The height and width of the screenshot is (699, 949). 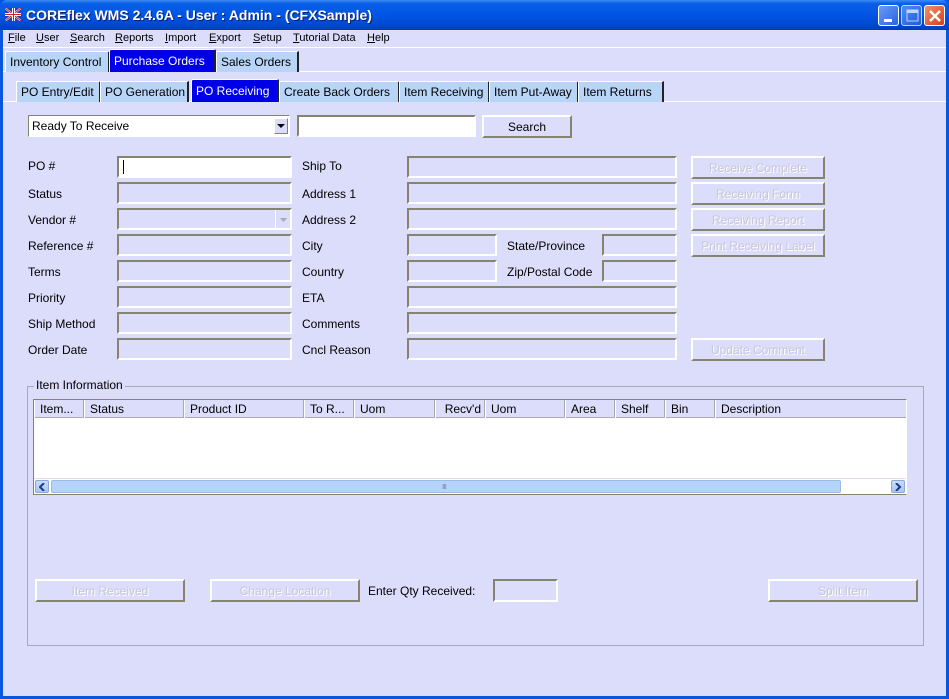 I want to click on menu-setup: Setup, so click(x=267, y=38).